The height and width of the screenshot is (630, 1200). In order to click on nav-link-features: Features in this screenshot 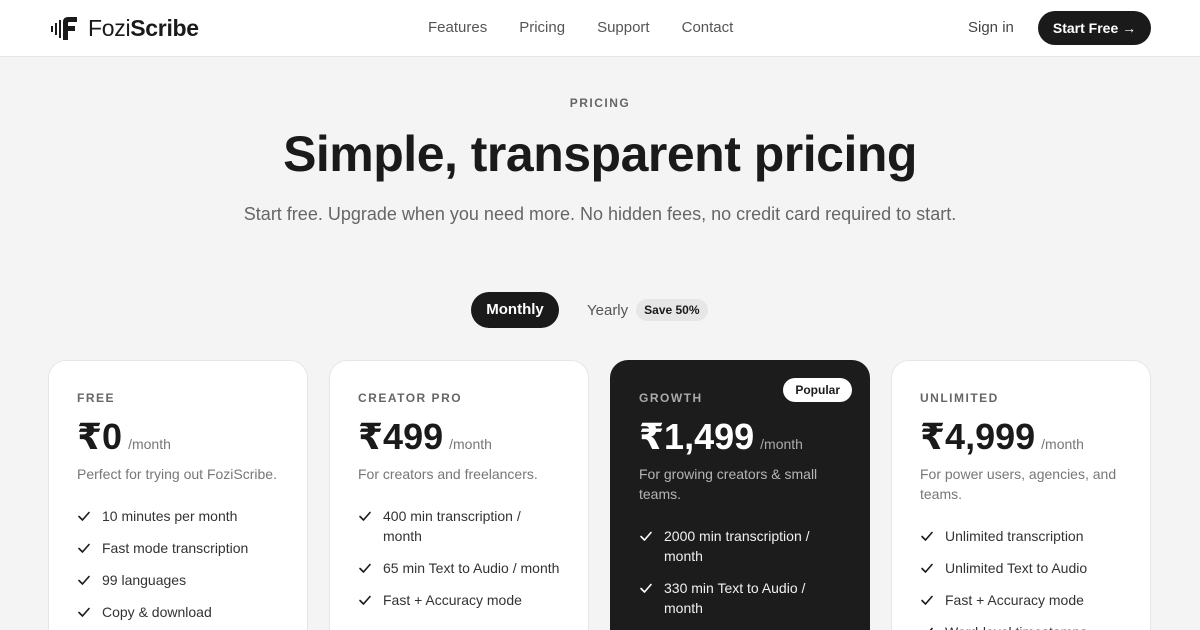, I will do `click(457, 28)`.